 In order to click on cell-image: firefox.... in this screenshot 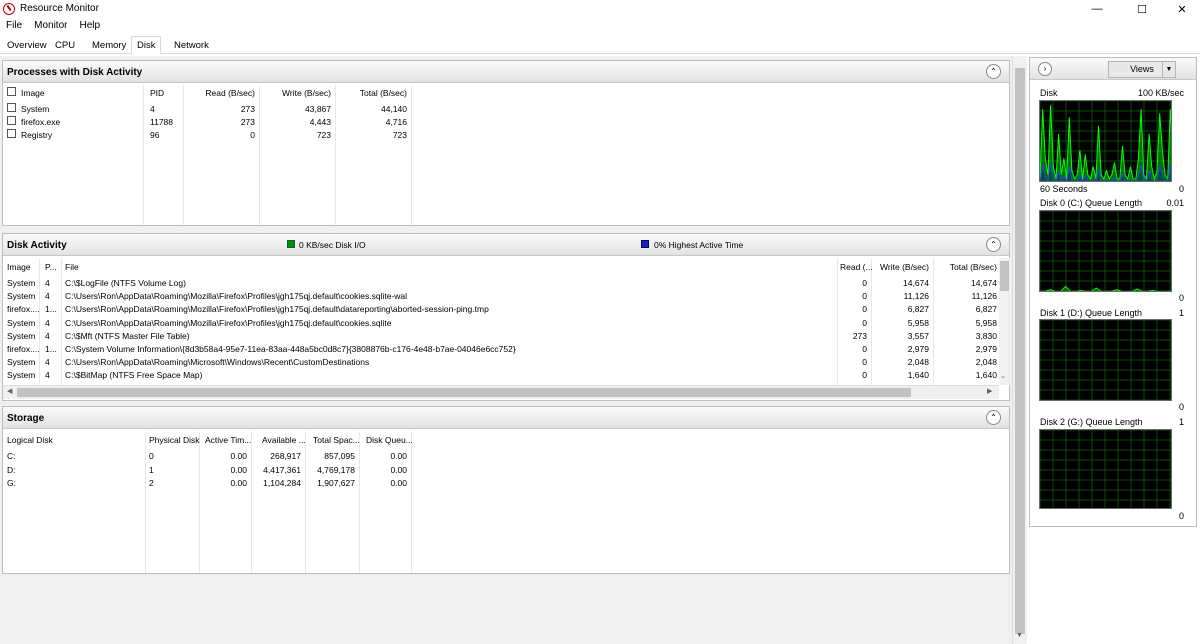, I will do `click(23, 309)`.